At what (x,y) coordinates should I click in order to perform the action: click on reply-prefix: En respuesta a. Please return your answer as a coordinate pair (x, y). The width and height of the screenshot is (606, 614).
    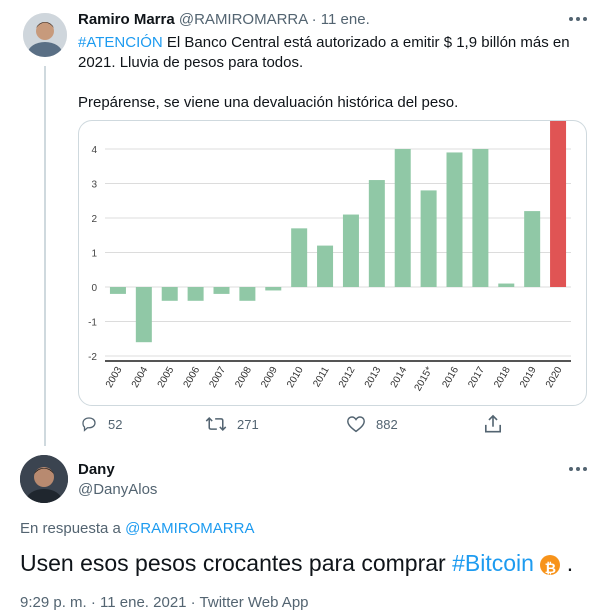
    Looking at the image, I should click on (73, 528).